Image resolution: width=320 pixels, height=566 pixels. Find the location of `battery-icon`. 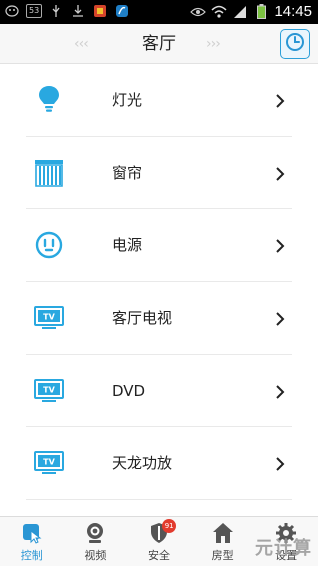

battery-icon is located at coordinates (261, 12).